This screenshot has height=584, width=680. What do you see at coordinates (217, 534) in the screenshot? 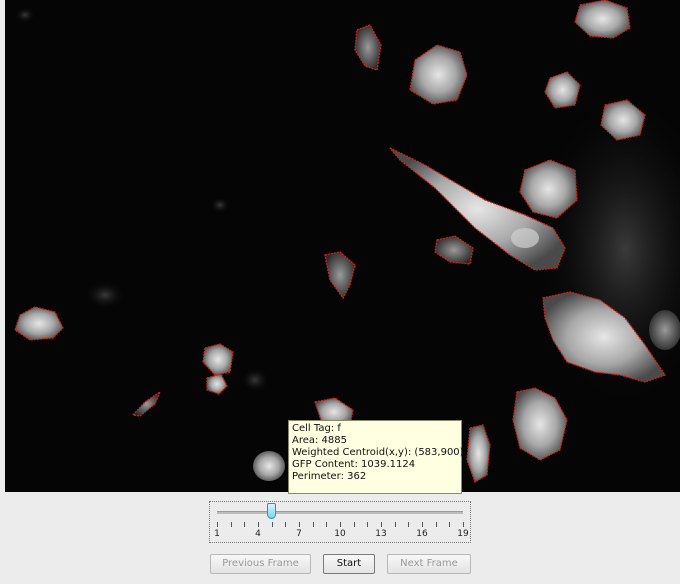
I see `slider-tick-label: 1` at bounding box center [217, 534].